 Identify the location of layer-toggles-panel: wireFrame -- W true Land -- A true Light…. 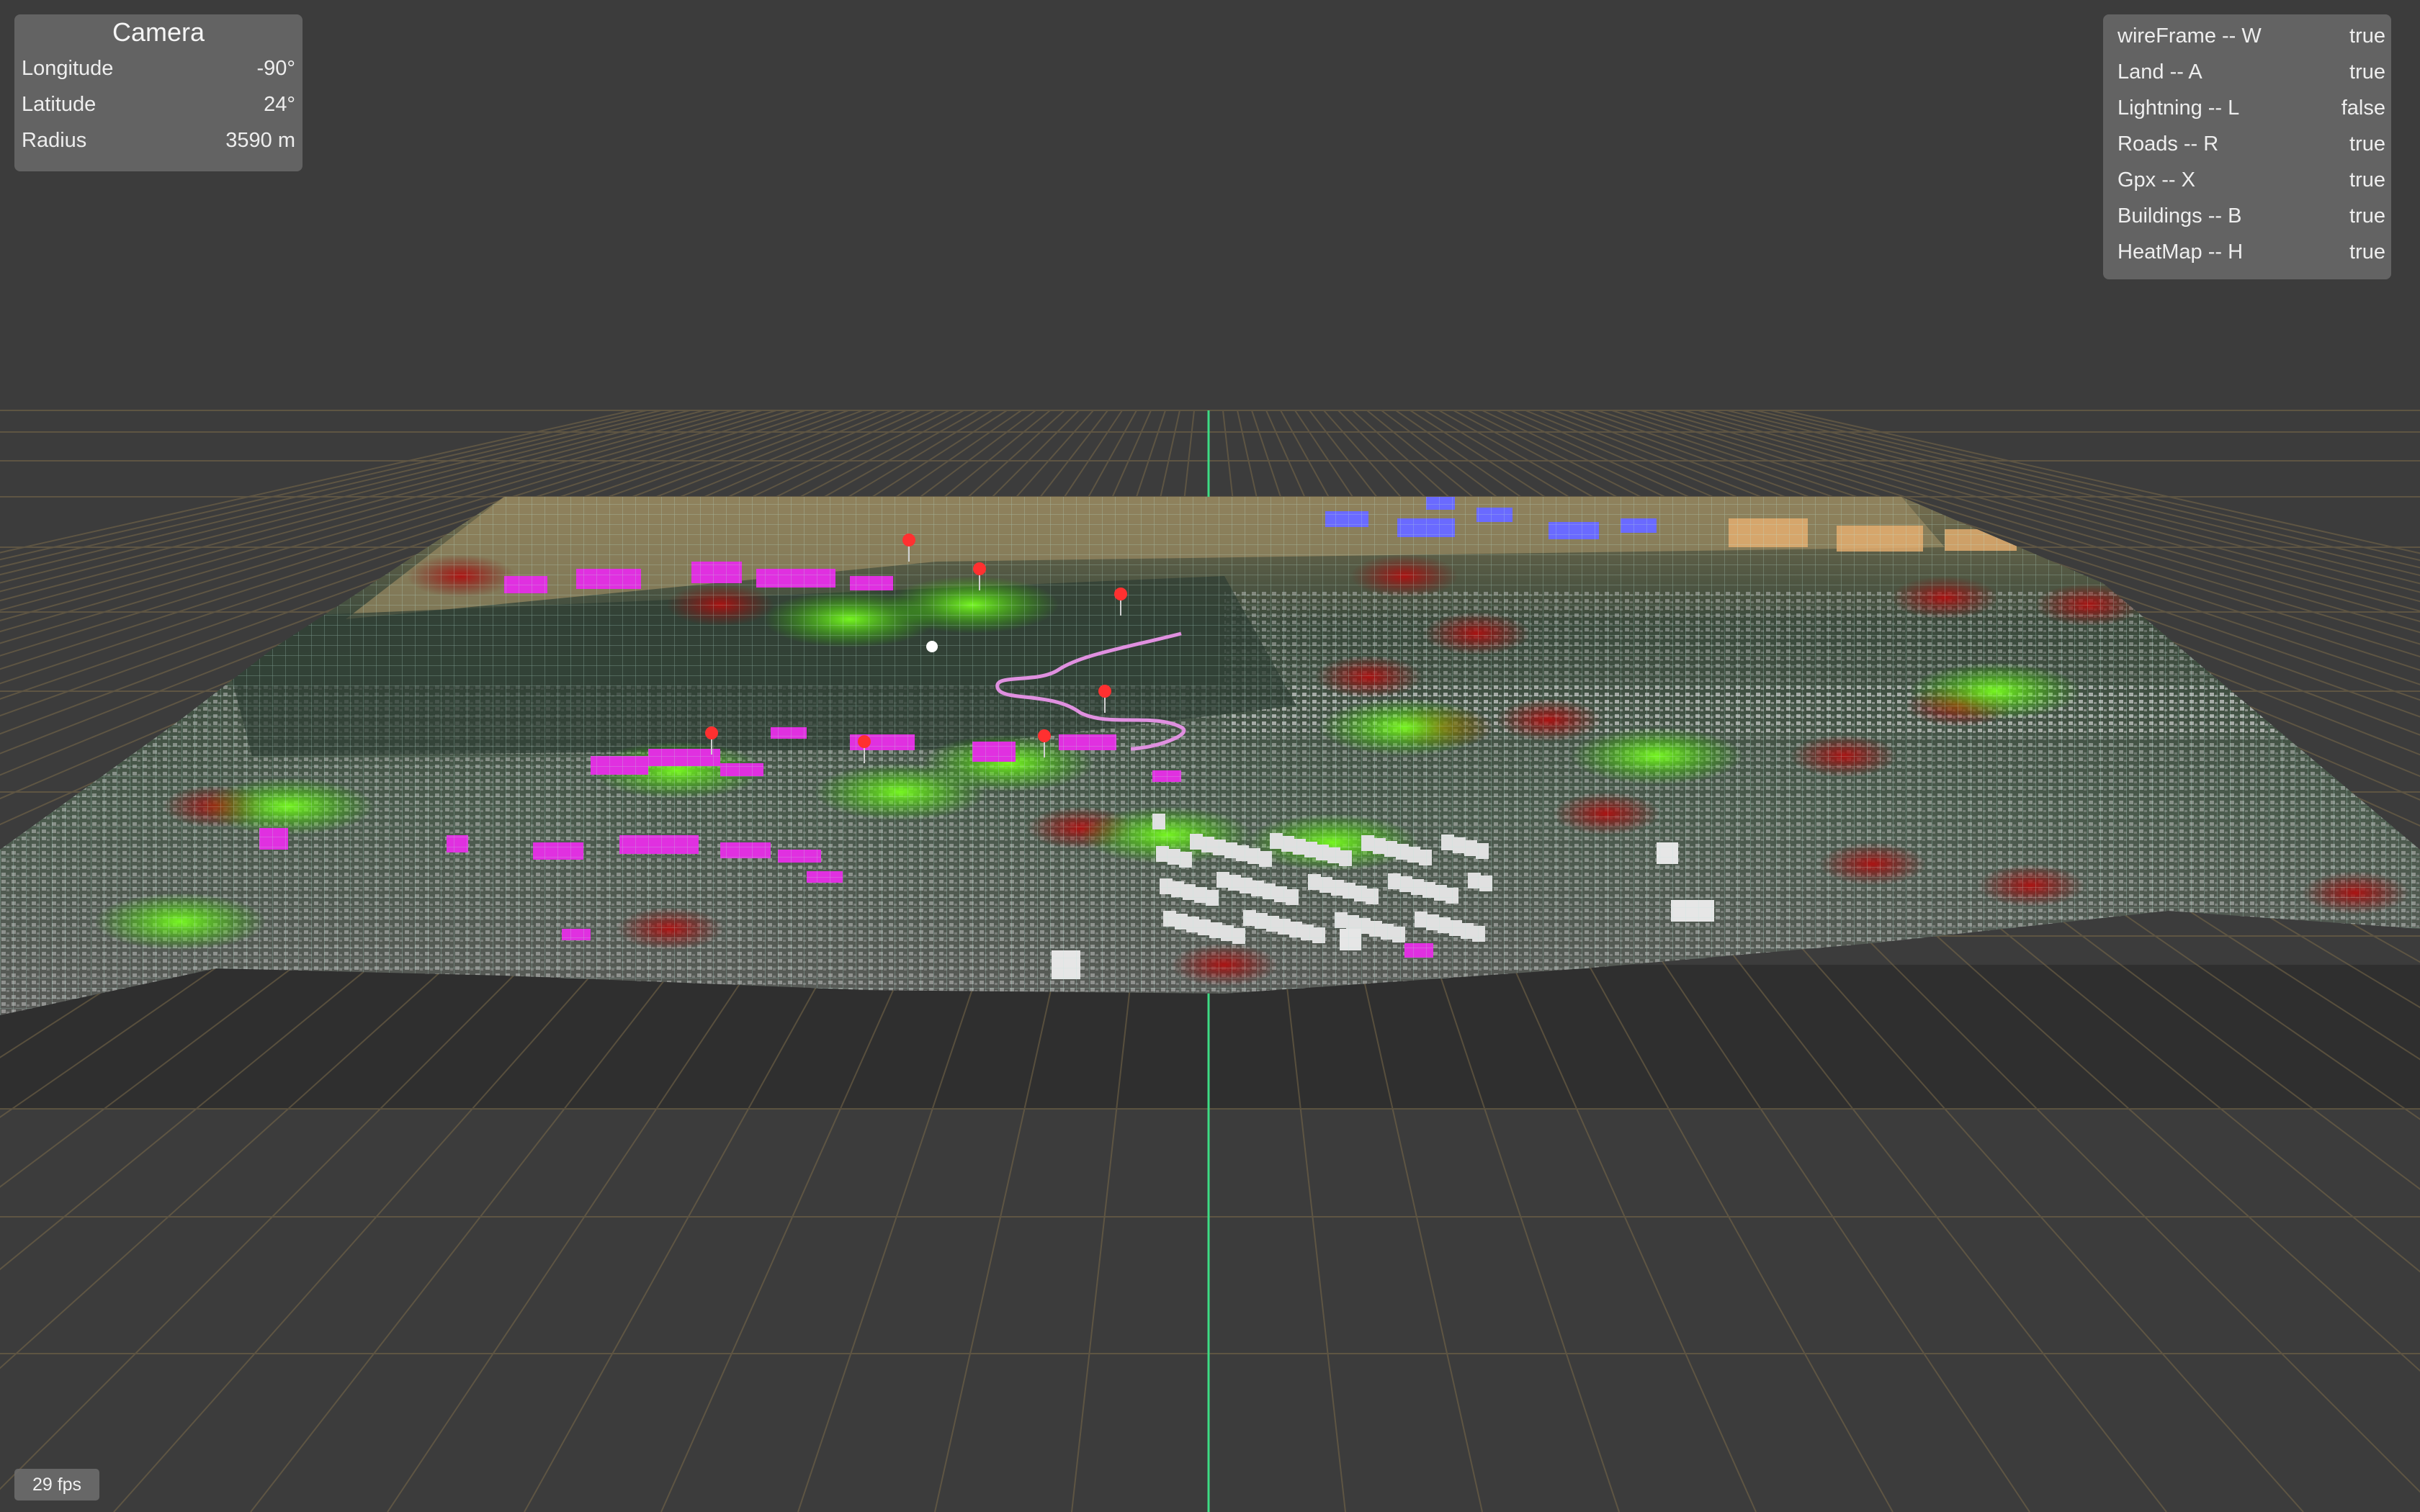
(2247, 146).